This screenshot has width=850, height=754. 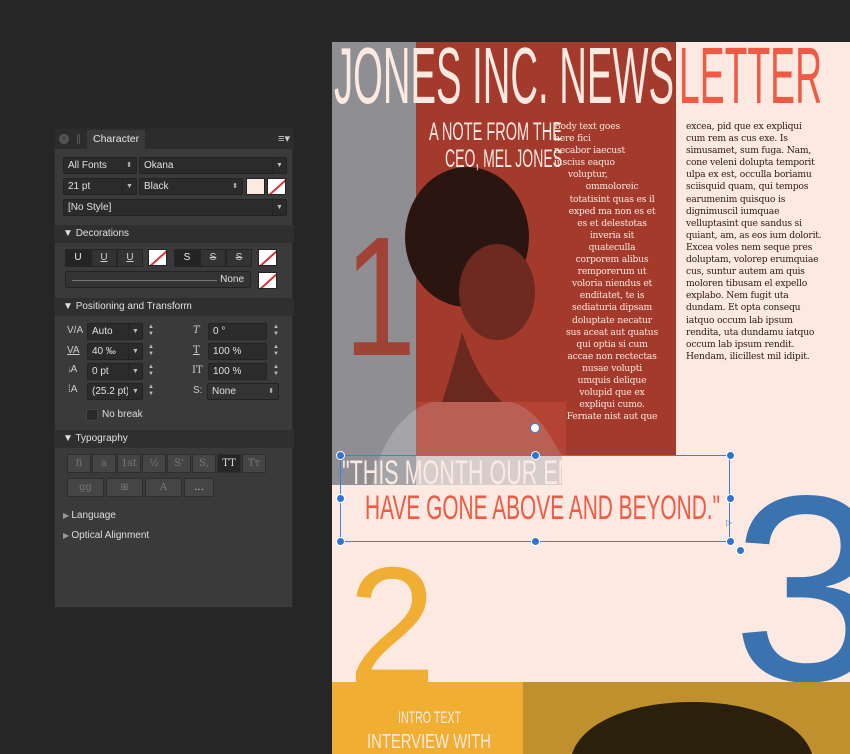 What do you see at coordinates (267, 280) in the screenshot?
I see `line-color-swatch` at bounding box center [267, 280].